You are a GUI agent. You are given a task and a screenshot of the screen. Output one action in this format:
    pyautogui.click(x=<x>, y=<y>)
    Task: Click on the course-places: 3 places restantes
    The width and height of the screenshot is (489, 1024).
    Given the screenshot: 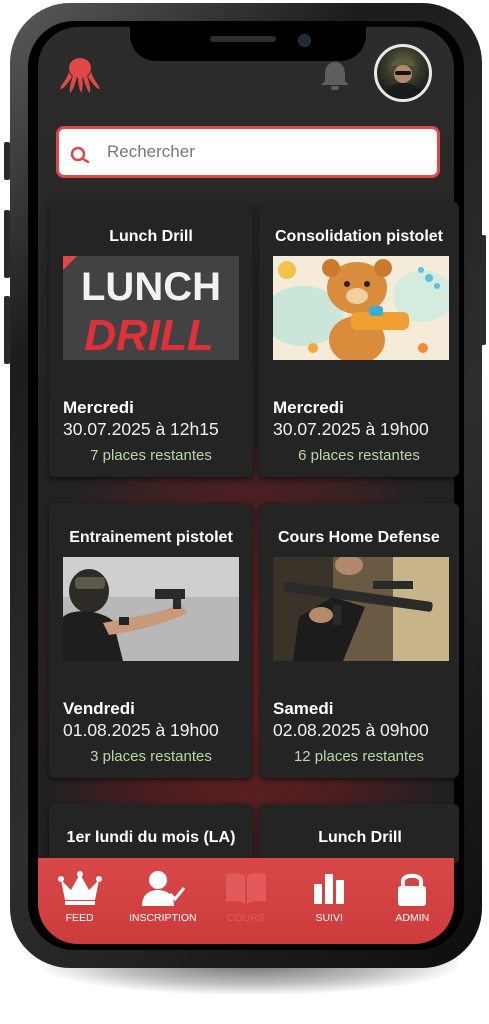 What is the action you would take?
    pyautogui.click(x=151, y=756)
    